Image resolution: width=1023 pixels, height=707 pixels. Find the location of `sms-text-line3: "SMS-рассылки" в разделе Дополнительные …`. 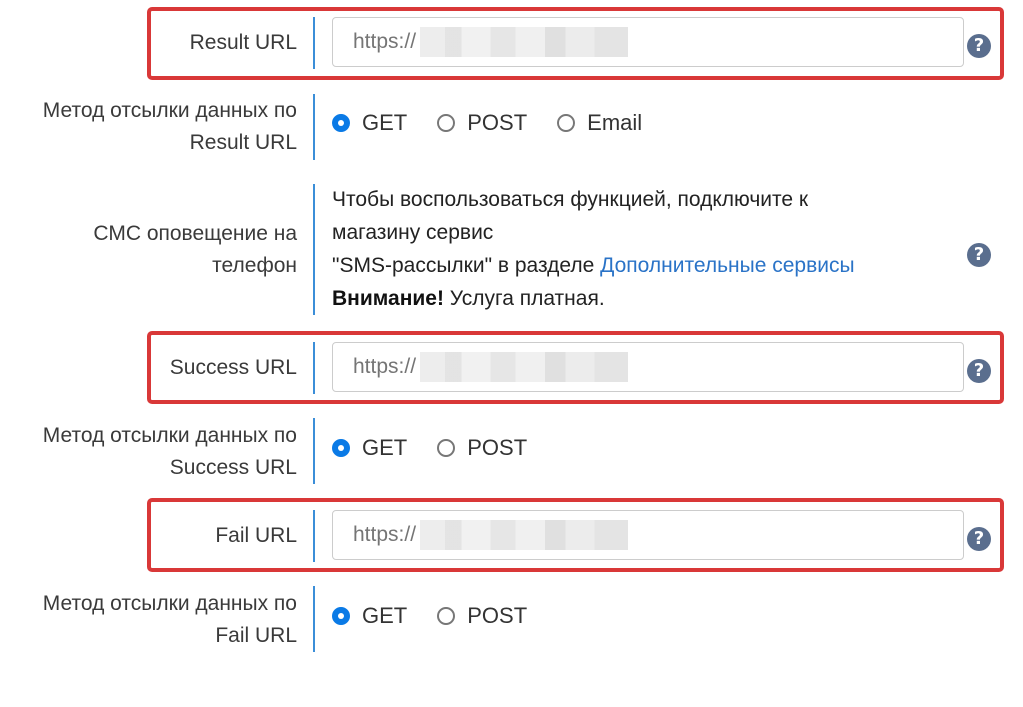

sms-text-line3: "SMS-рассылки" в разделе Дополнительные … is located at coordinates (593, 265).